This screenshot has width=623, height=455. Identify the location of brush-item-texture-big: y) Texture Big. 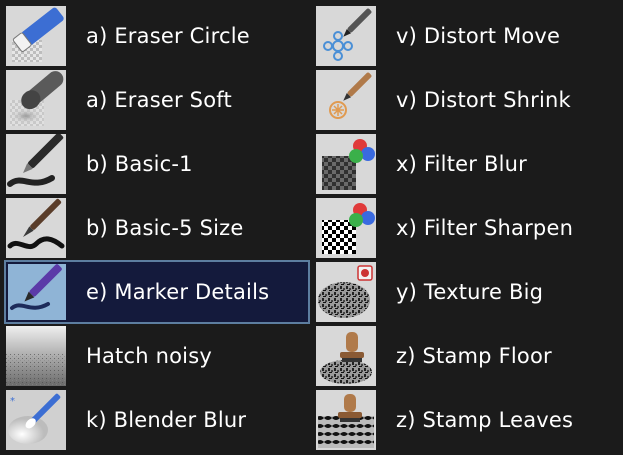
(467, 292).